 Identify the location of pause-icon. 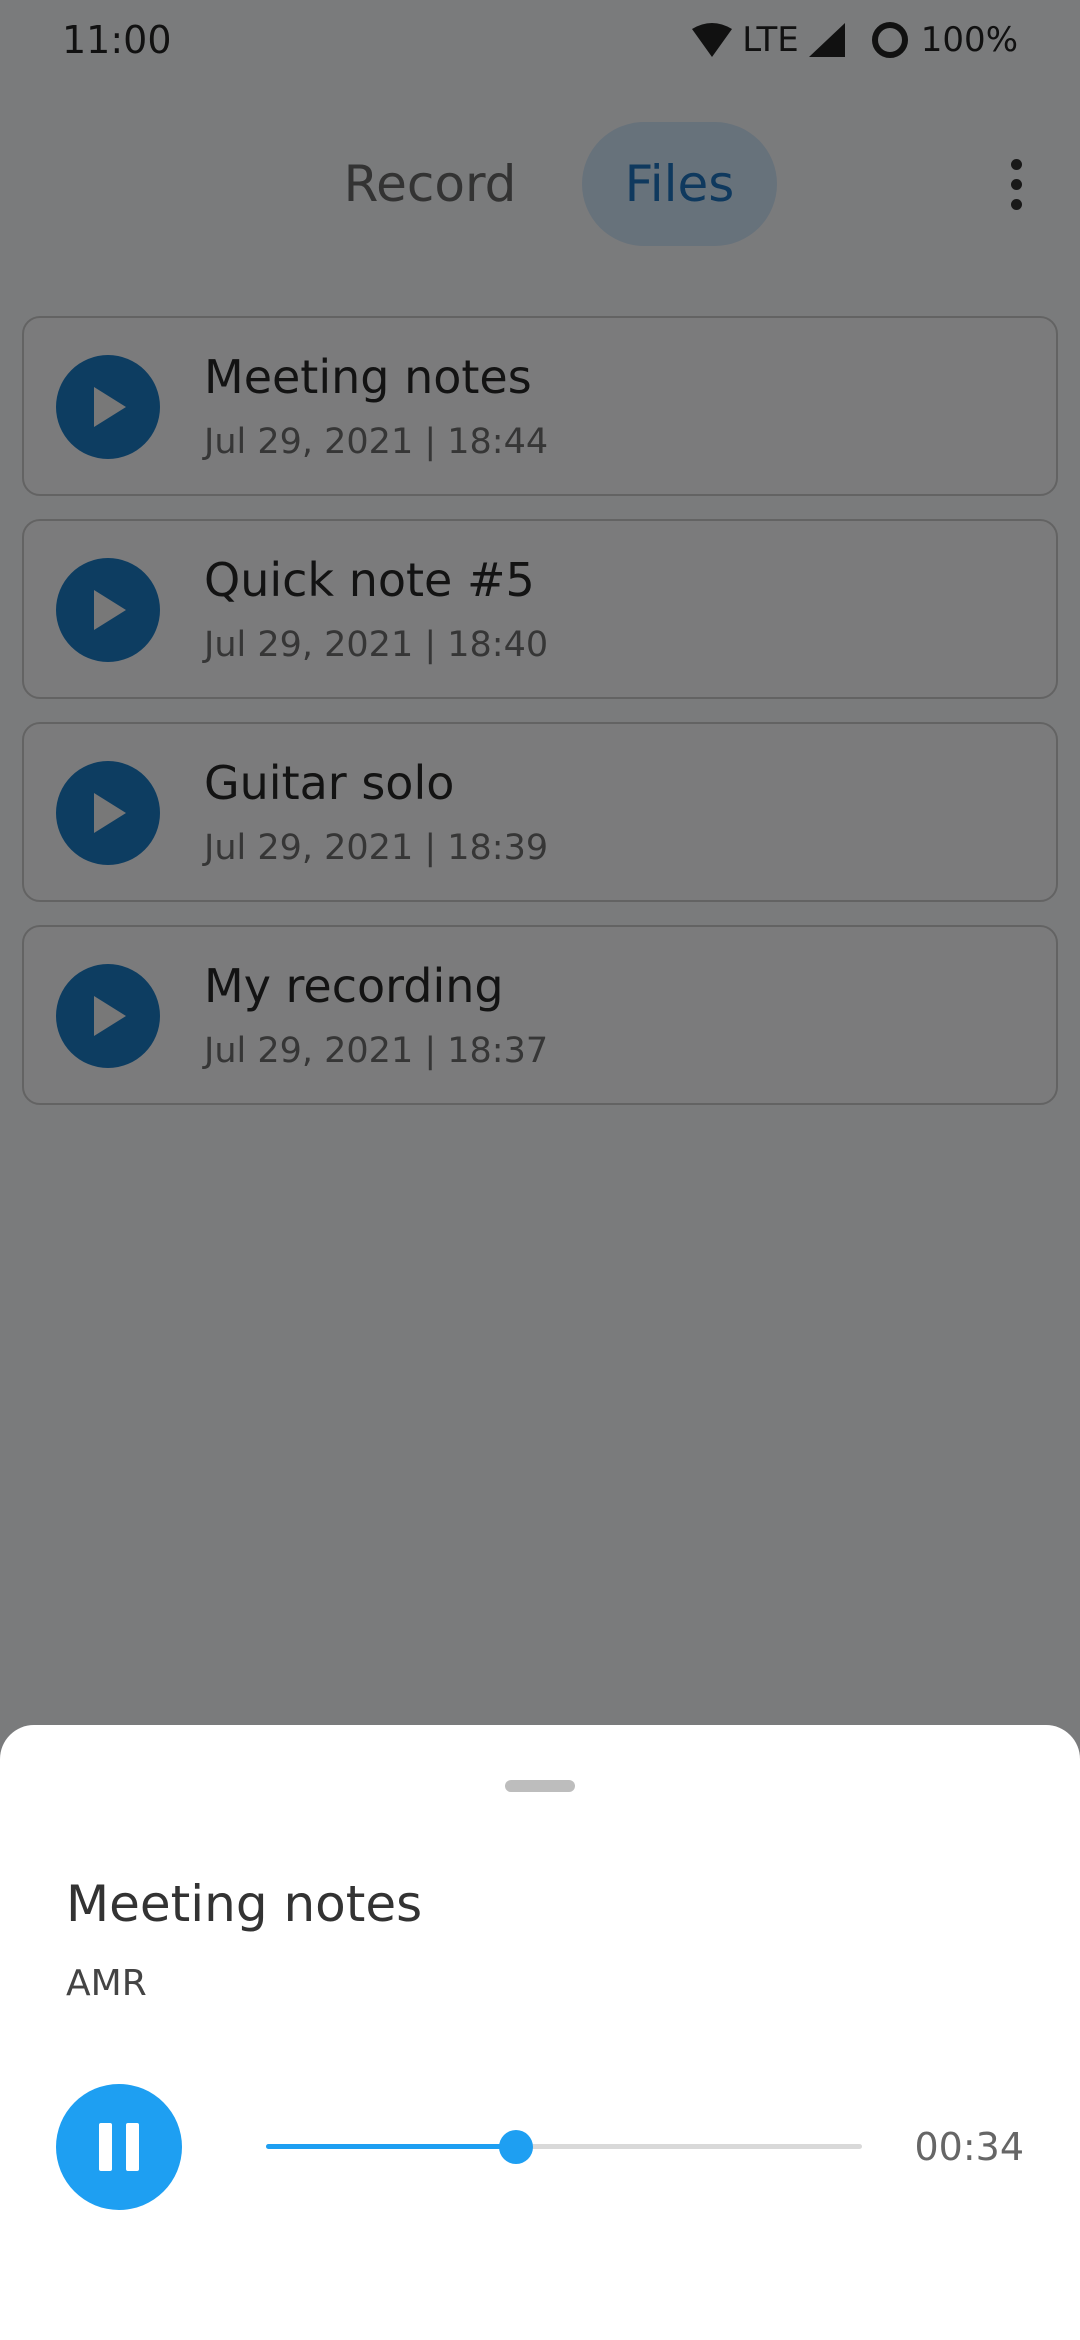
(105, 2147).